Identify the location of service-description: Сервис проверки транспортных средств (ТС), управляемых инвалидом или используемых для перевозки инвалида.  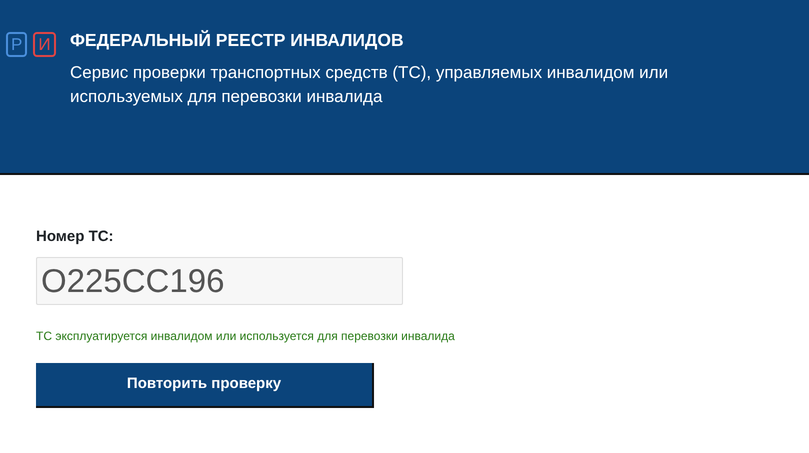
(370, 85).